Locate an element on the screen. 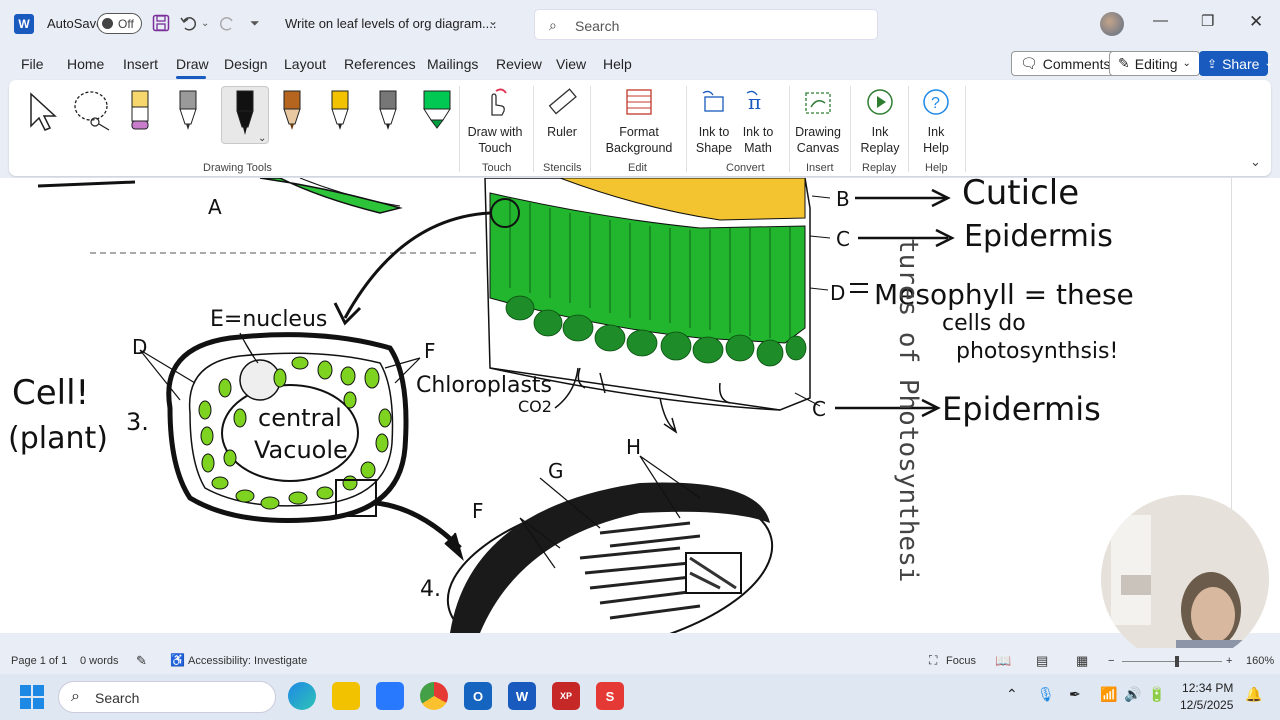 The image size is (1280, 720). autosave-state: Off is located at coordinates (126, 24).